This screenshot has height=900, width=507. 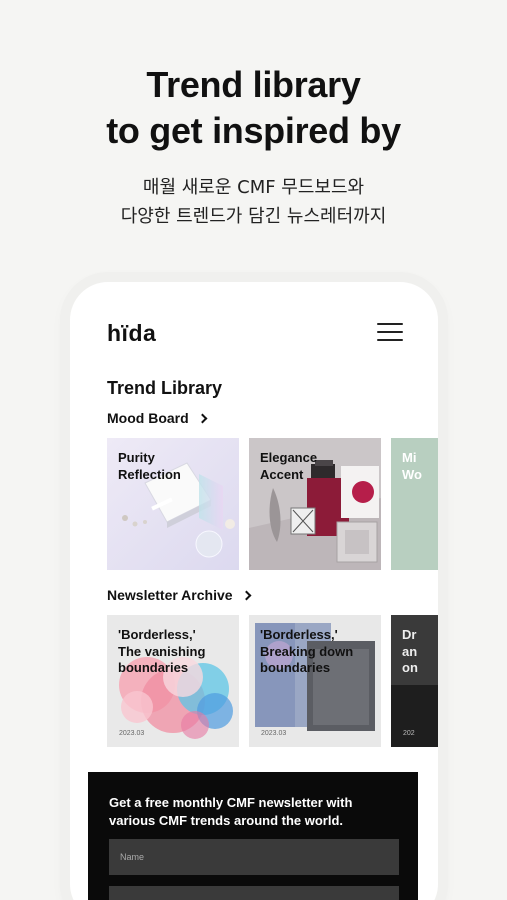 What do you see at coordinates (148, 418) in the screenshot?
I see `mood-board-label: Mood Board` at bounding box center [148, 418].